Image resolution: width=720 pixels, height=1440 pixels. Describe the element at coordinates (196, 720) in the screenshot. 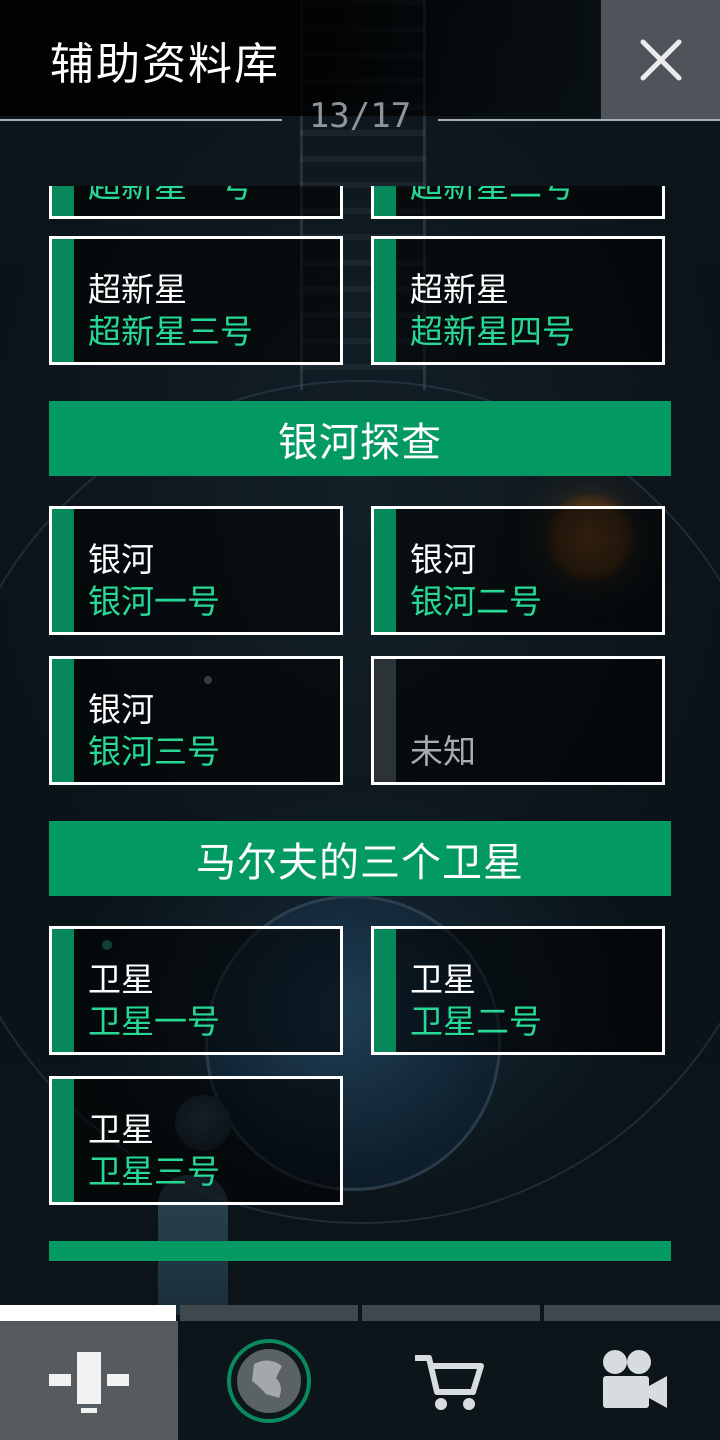

I see `entry-card-galaxy-3: 银河 银河三号` at that location.